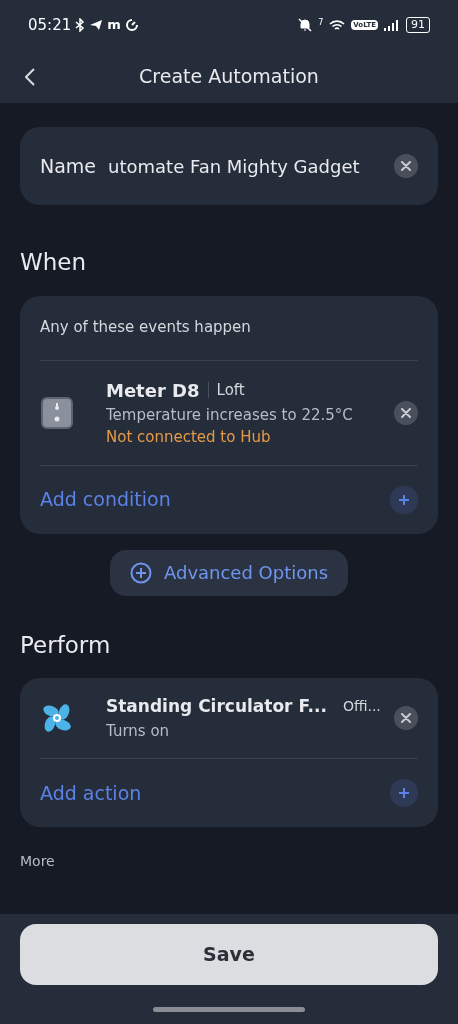 This screenshot has height=1024, width=458. What do you see at coordinates (230, 415) in the screenshot?
I see `condition-description: Temperature increases to 22.5°C` at bounding box center [230, 415].